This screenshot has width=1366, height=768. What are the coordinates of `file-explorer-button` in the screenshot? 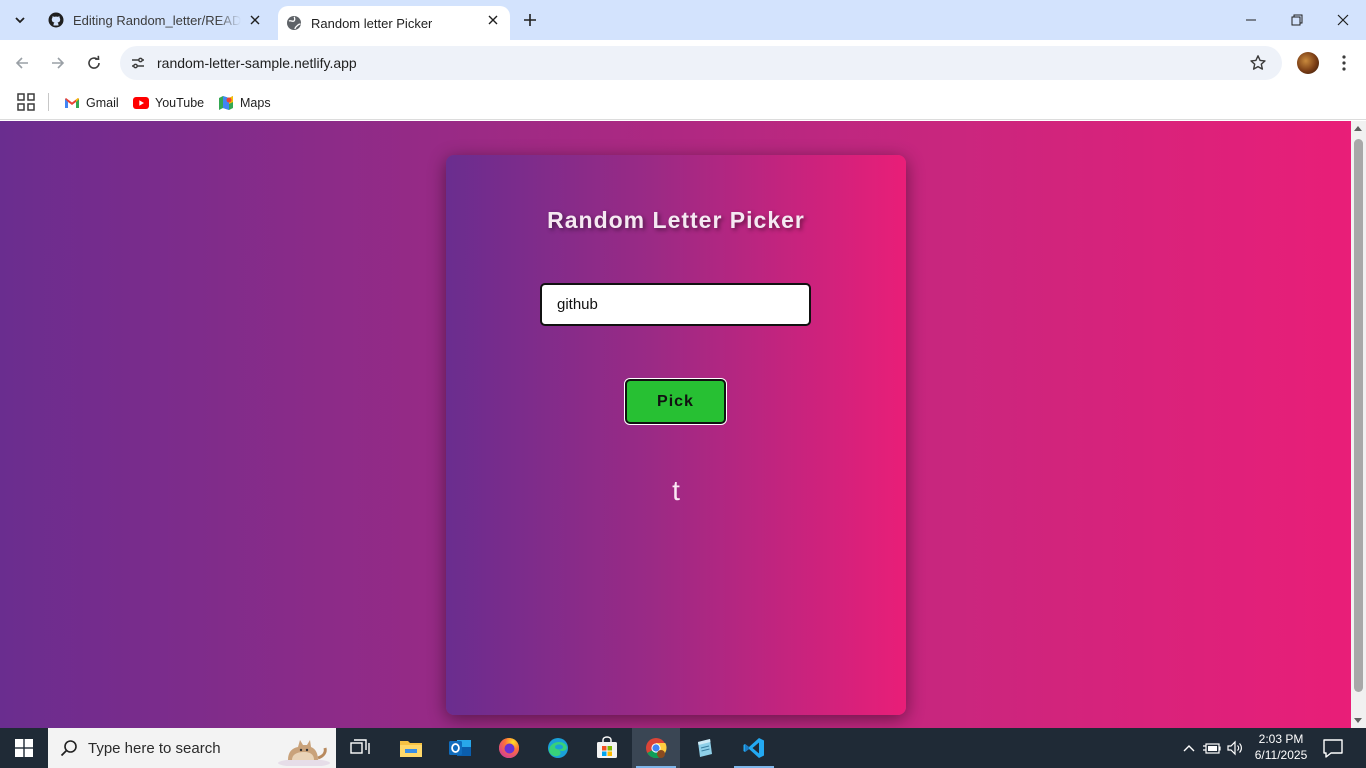 It's located at (411, 748).